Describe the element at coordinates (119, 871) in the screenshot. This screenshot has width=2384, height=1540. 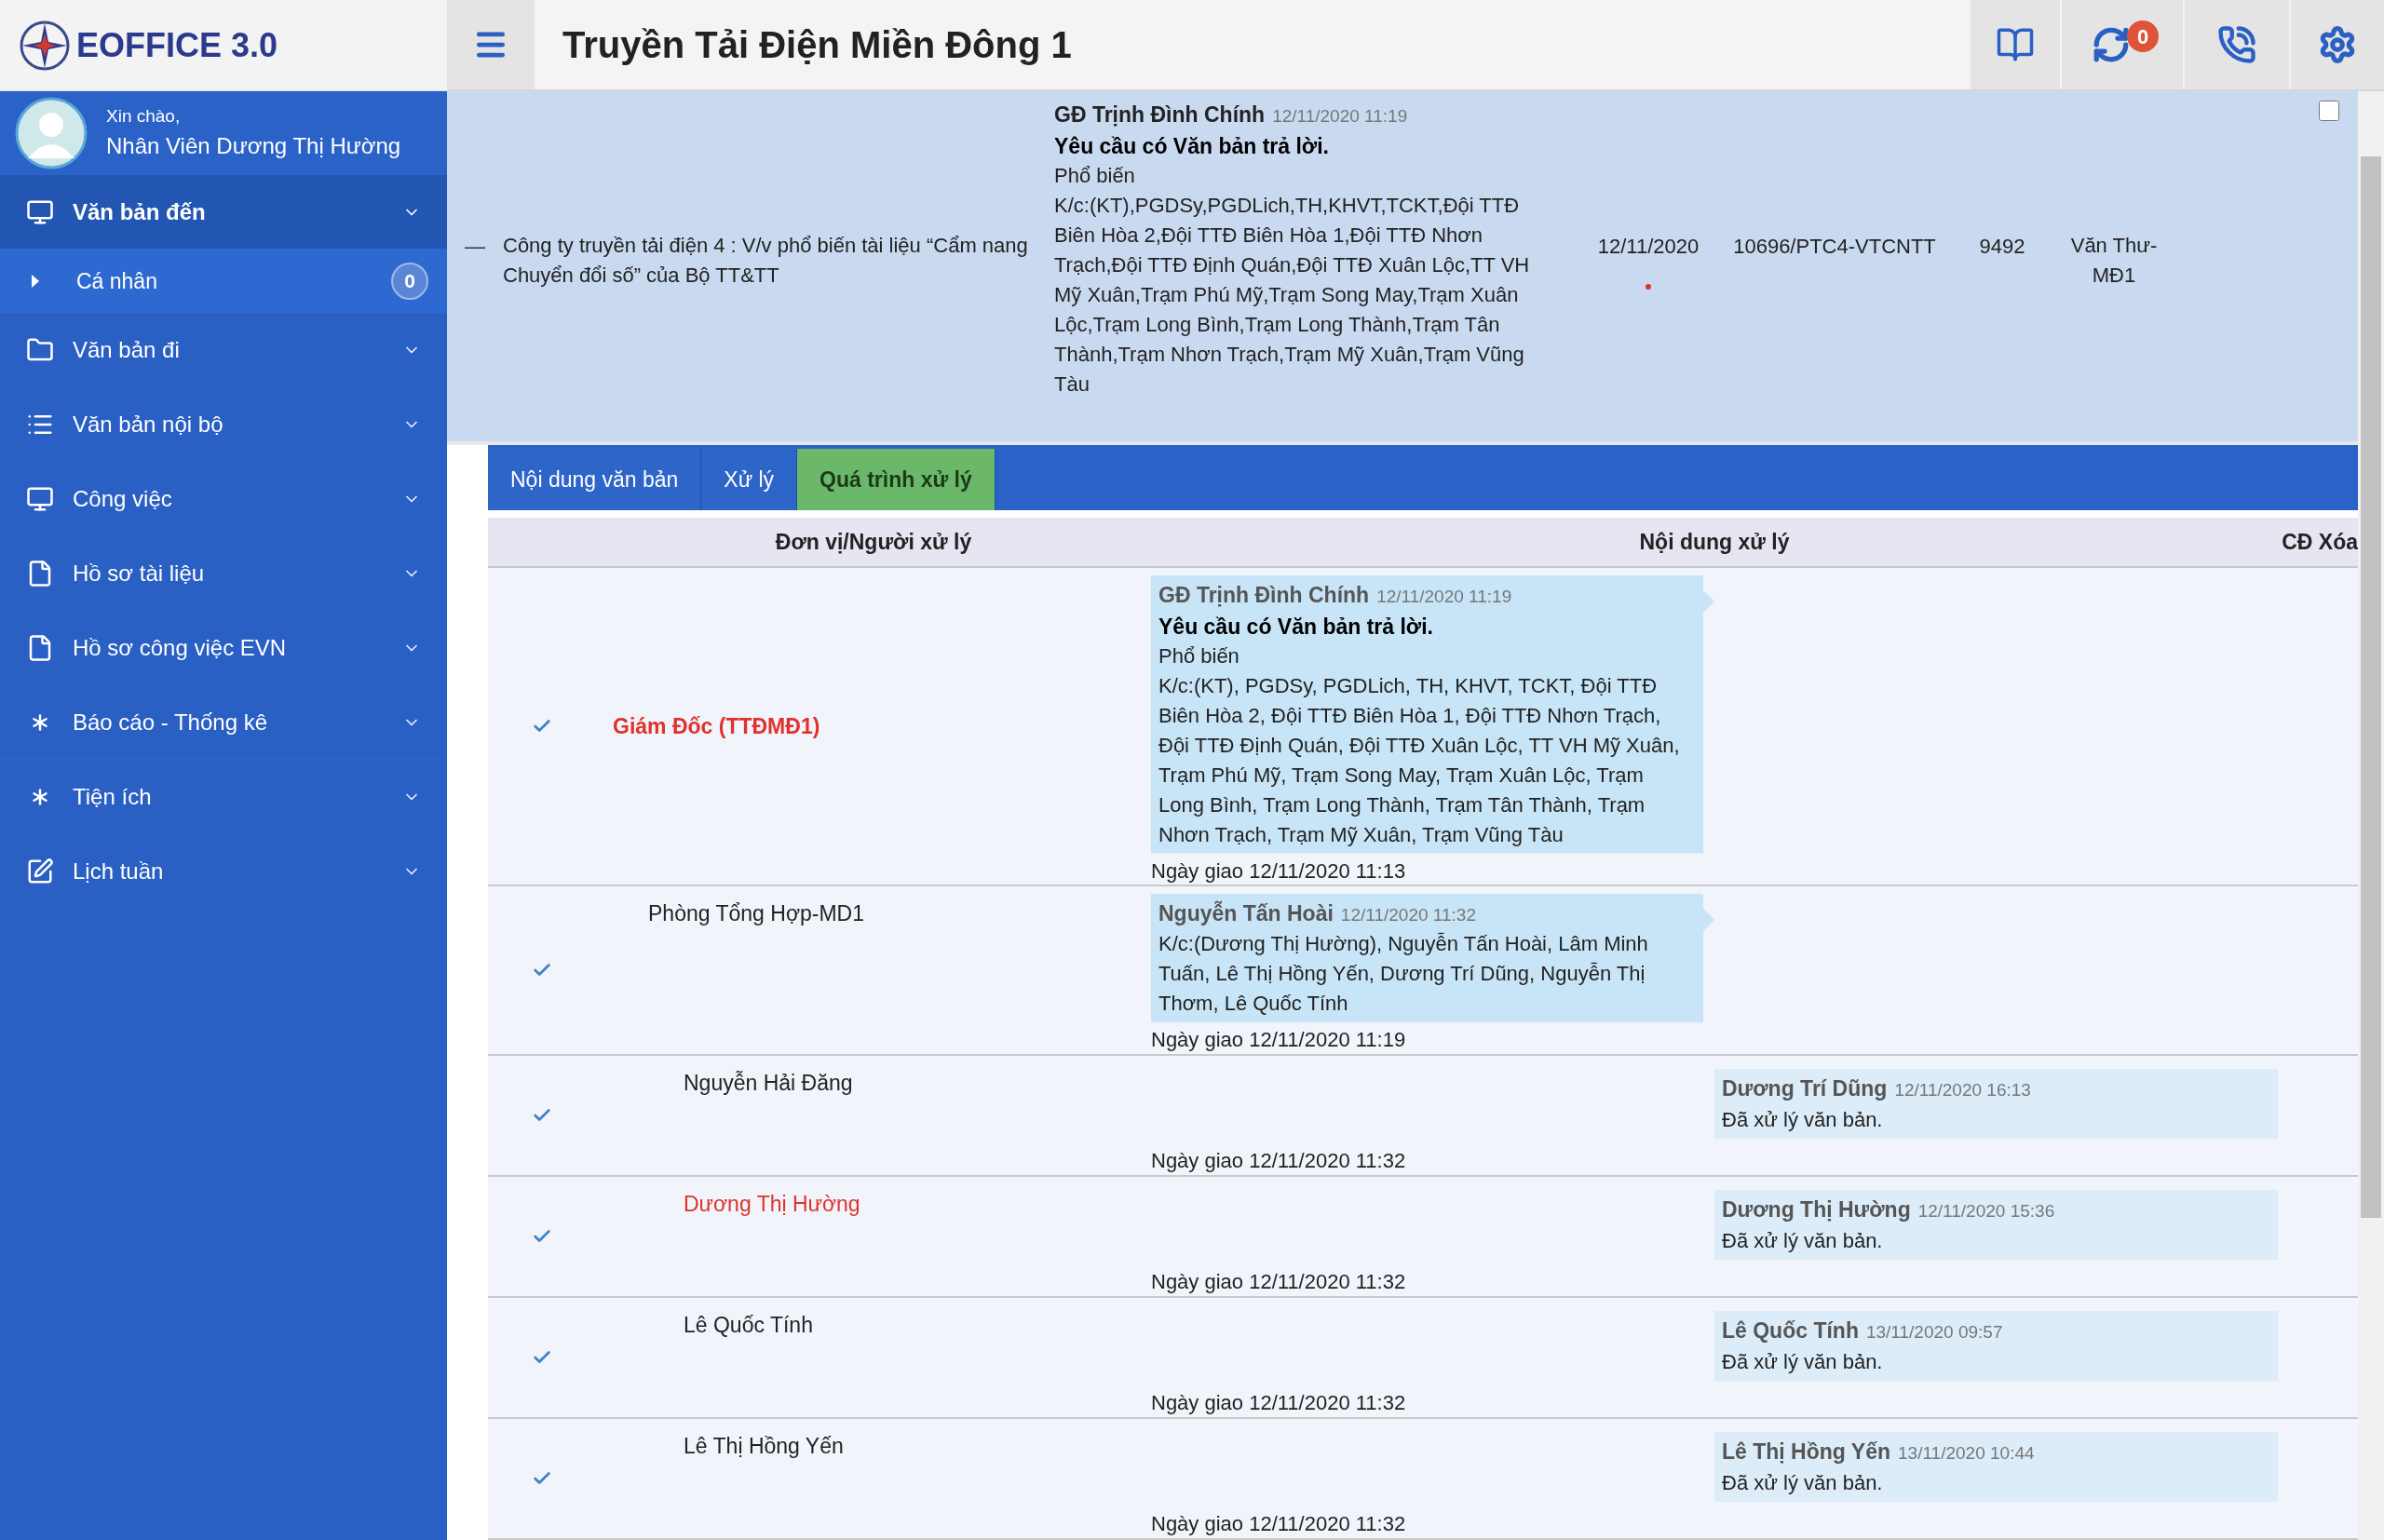
I see `menu-label: Lịch tuần` at that location.